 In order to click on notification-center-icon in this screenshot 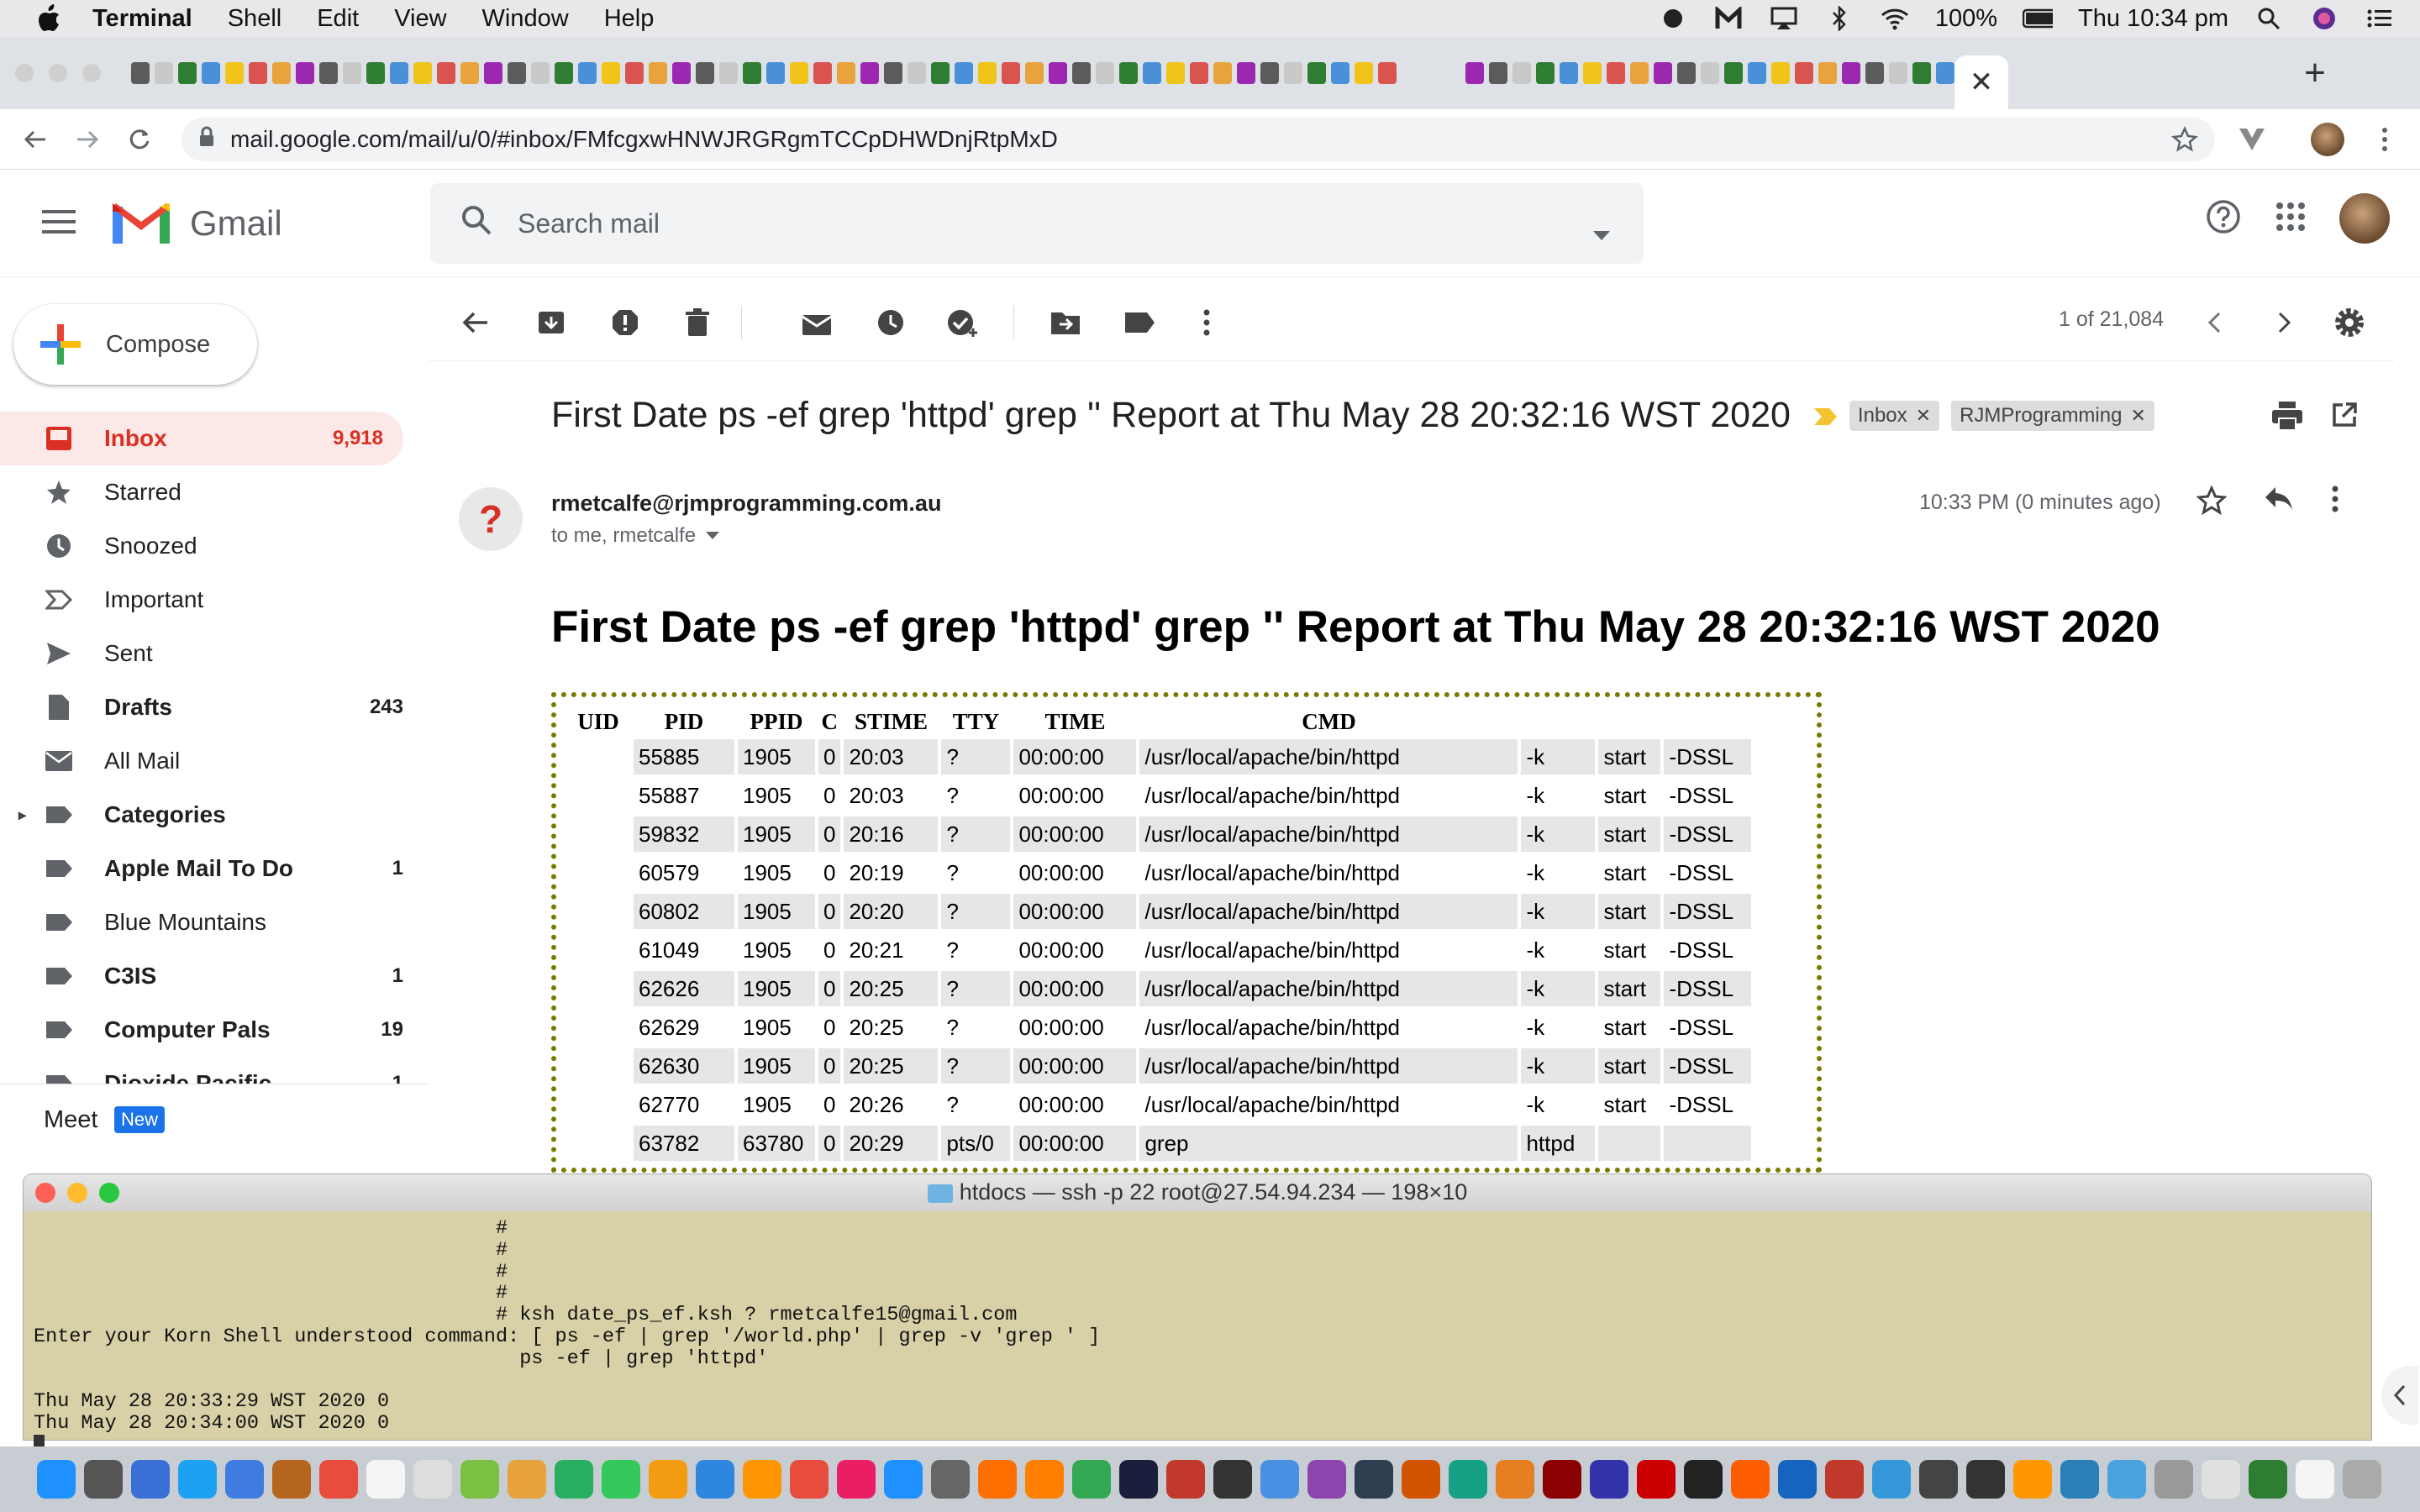, I will do `click(2380, 18)`.